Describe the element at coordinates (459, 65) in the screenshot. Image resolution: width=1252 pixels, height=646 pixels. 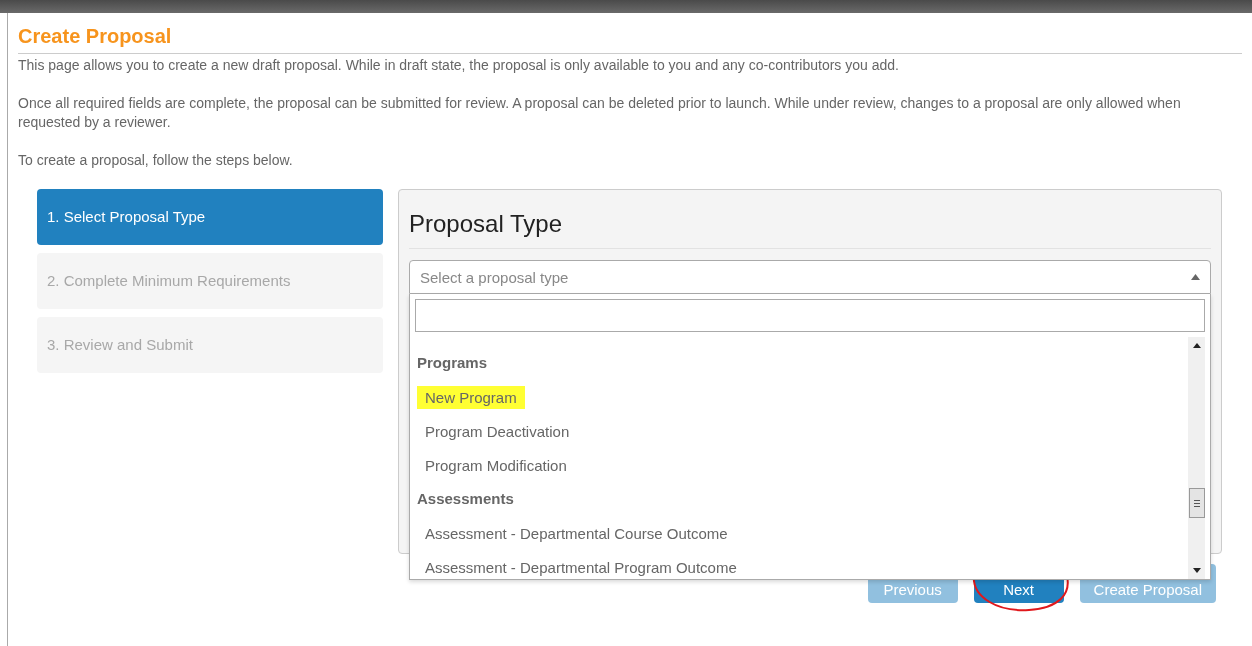
I see `intro-paragraph: This page allows you to create a new draft proposal. While in draft state, the proposal is only available to you and any co-contributors you add.` at that location.